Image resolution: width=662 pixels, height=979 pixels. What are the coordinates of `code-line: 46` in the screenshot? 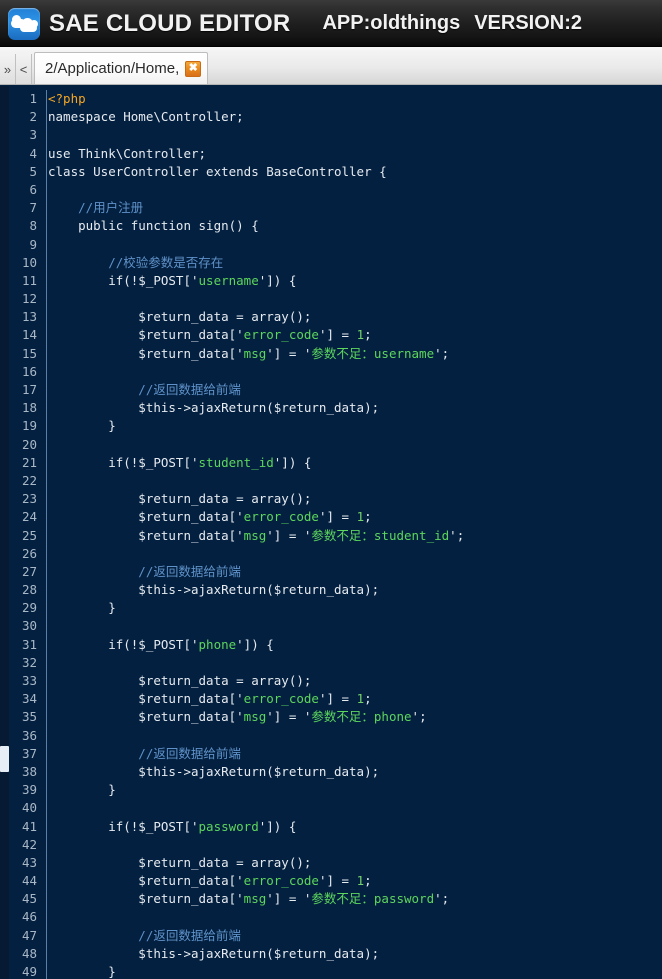 It's located at (335, 917).